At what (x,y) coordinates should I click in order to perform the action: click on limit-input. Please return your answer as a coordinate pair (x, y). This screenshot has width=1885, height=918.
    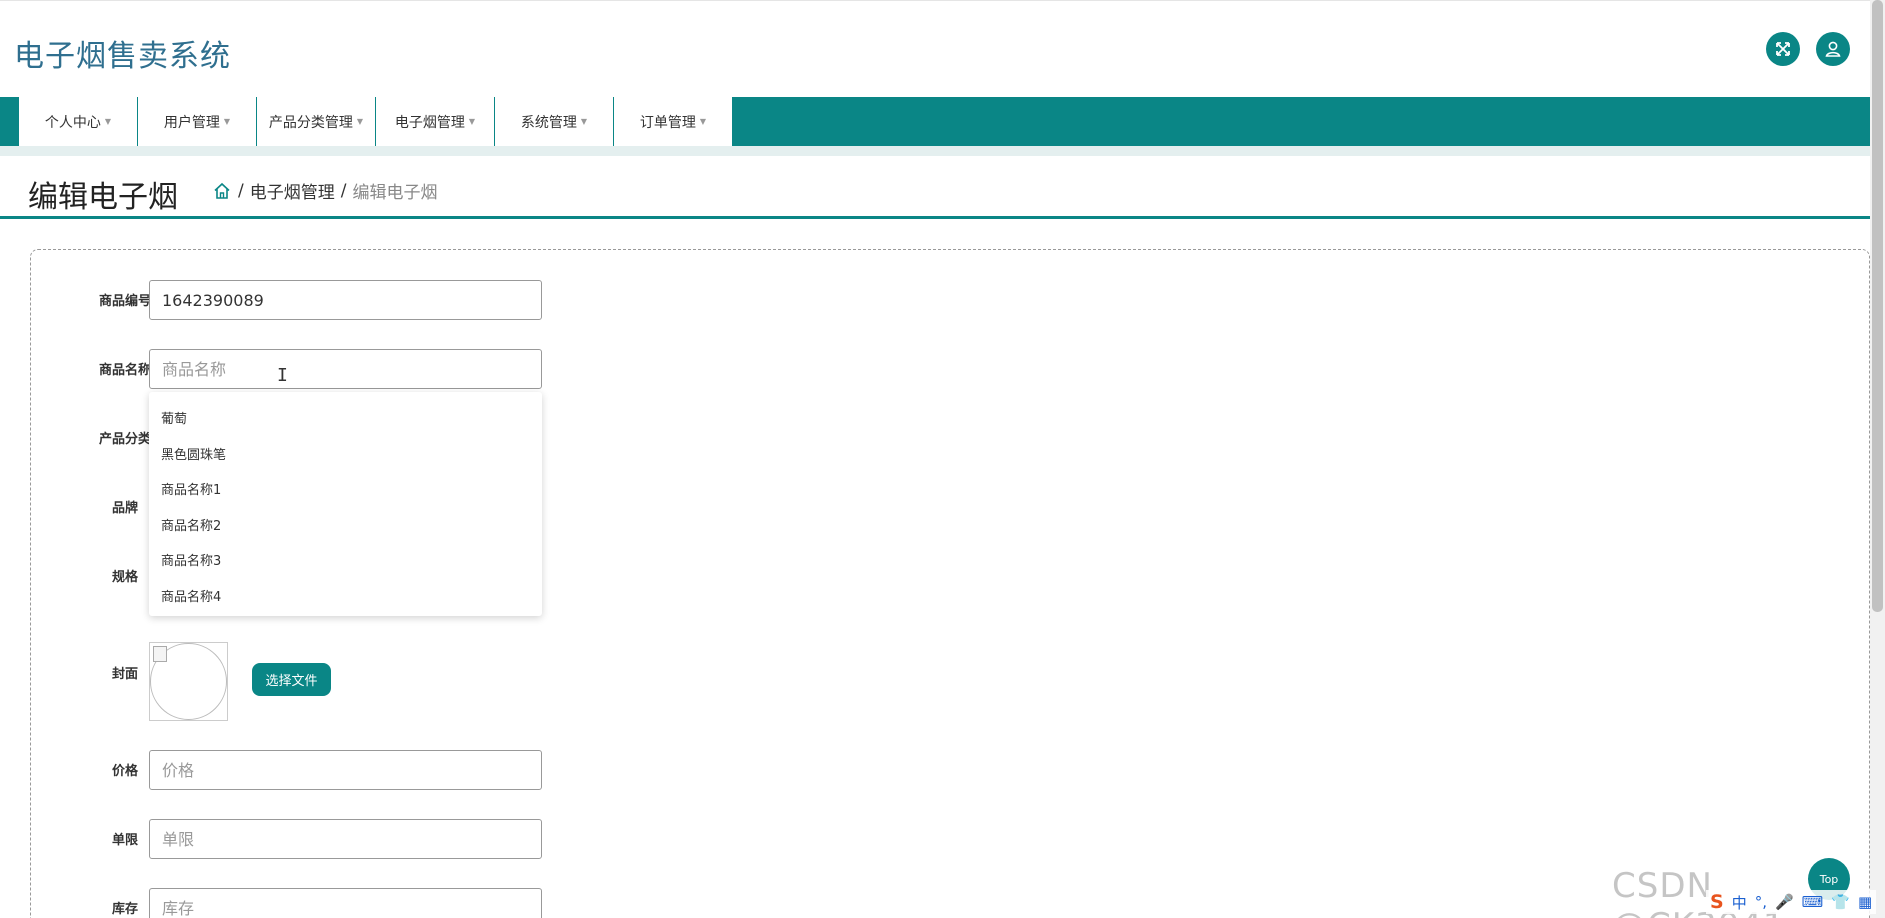
    Looking at the image, I should click on (345, 839).